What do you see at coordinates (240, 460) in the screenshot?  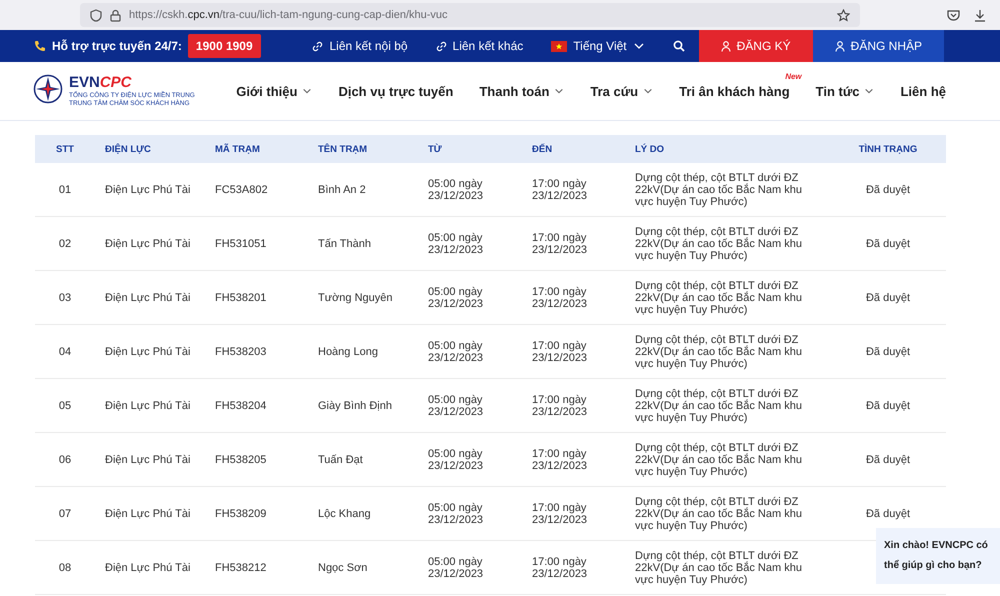 I see `table-cell: FH538205` at bounding box center [240, 460].